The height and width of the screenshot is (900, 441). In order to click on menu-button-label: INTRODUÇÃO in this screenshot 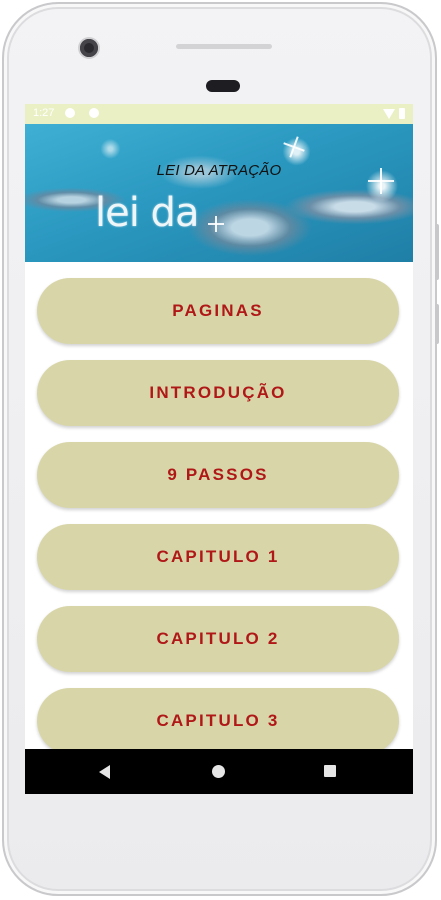, I will do `click(218, 392)`.